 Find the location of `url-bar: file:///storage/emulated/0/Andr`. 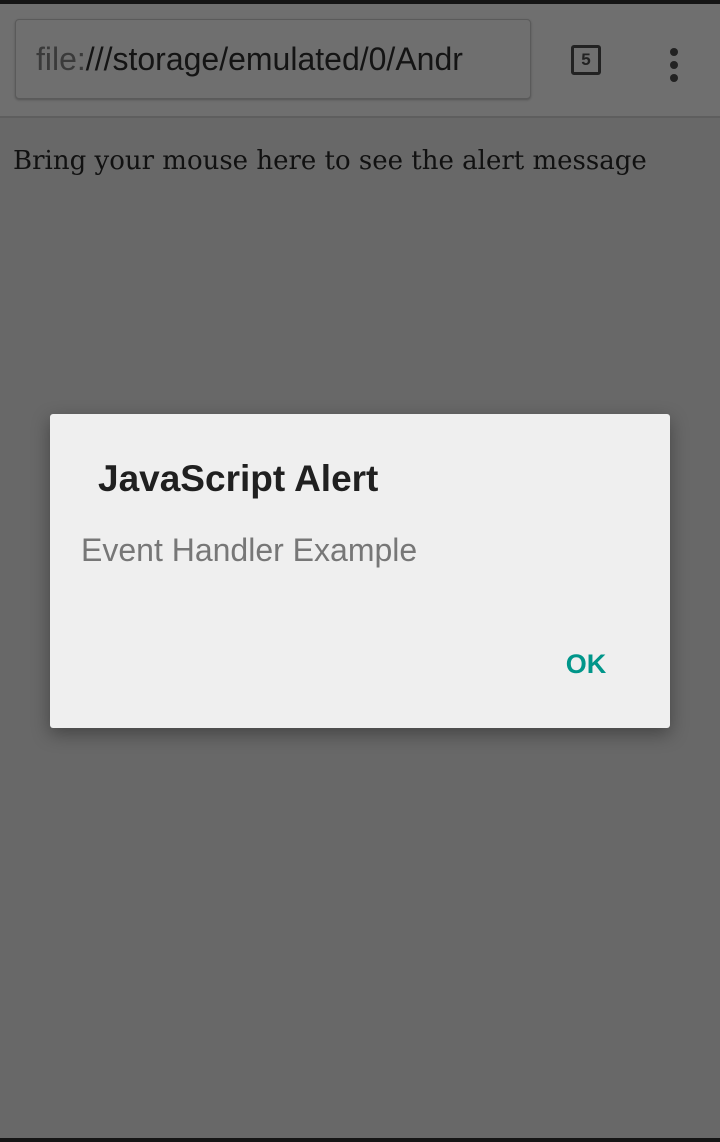

url-bar: file:///storage/emulated/0/Andr is located at coordinates (273, 59).